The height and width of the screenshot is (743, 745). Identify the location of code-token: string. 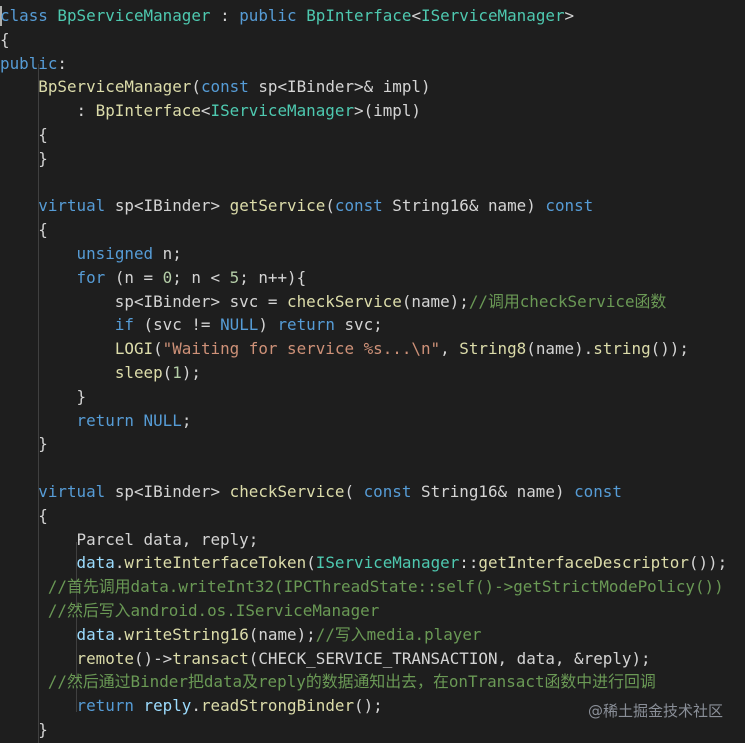
(622, 349).